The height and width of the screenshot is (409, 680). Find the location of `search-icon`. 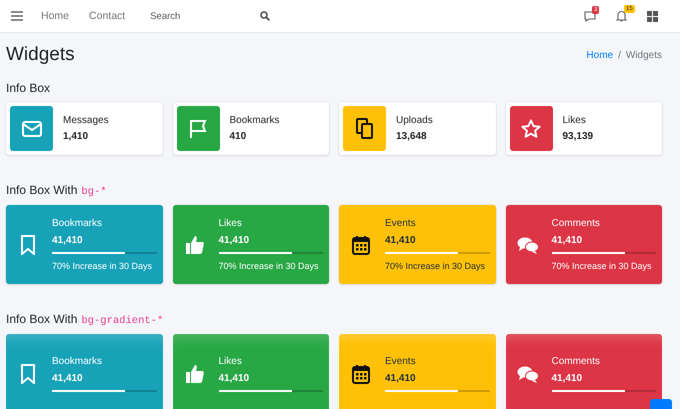

search-icon is located at coordinates (265, 16).